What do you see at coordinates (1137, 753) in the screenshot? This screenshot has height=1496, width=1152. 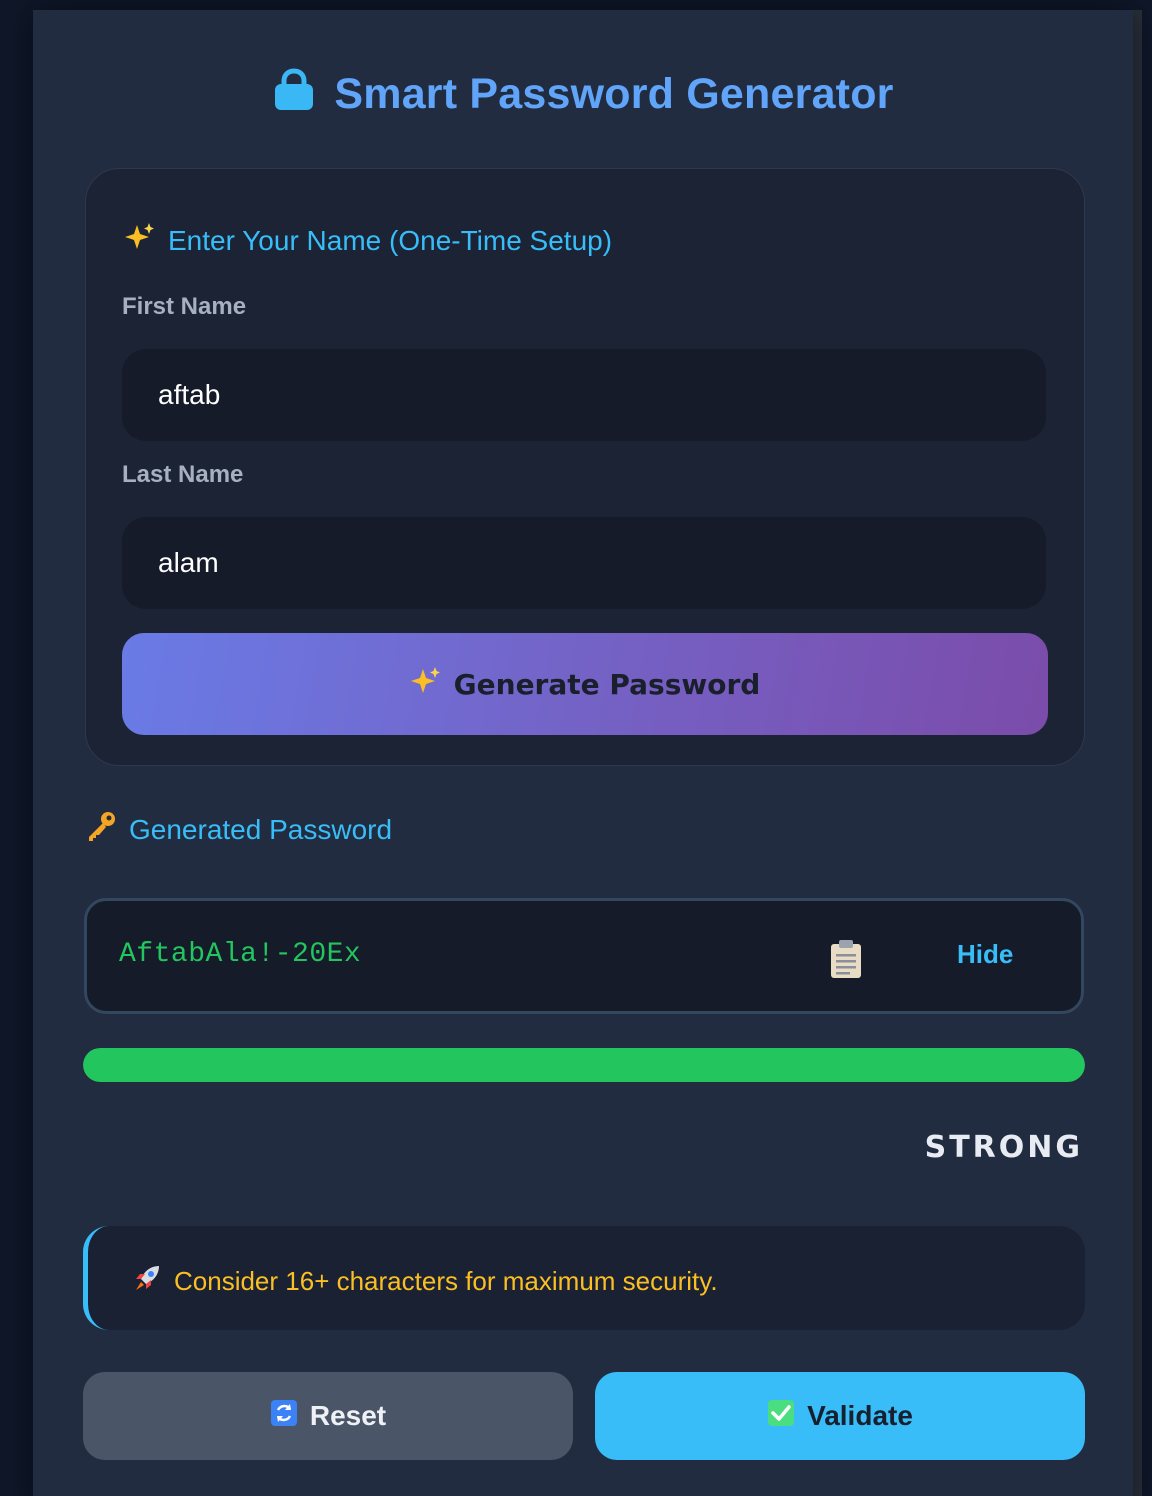 I see `scrollbar-track` at bounding box center [1137, 753].